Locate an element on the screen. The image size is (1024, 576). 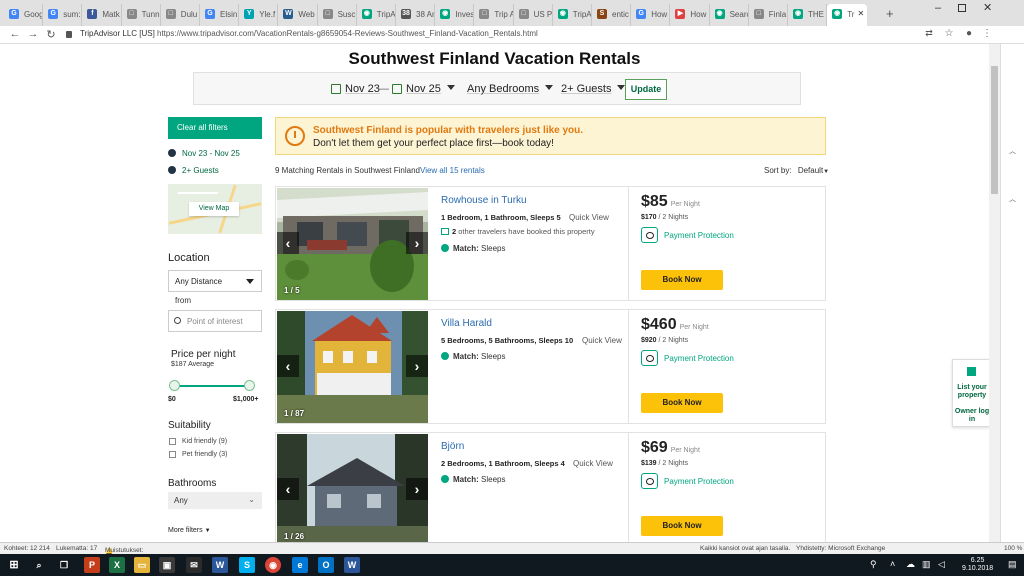
outlook-icon: O is located at coordinates (326, 565).